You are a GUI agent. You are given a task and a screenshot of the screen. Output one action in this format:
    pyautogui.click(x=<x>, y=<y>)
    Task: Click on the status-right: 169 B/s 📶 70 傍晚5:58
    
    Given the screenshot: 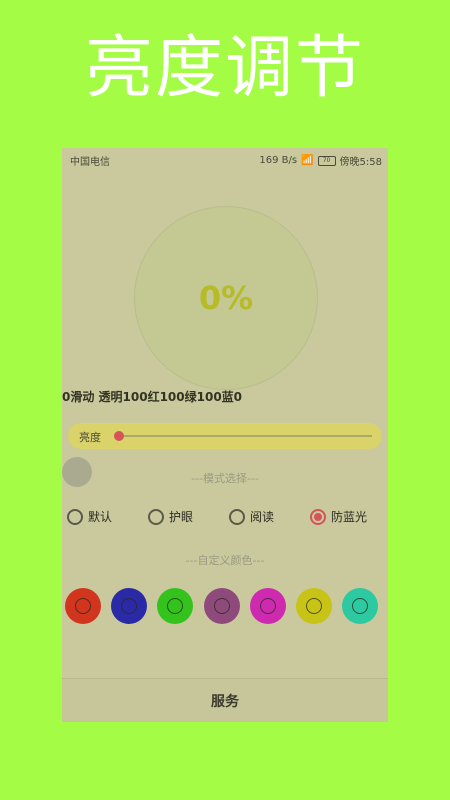 What is the action you would take?
    pyautogui.click(x=320, y=160)
    